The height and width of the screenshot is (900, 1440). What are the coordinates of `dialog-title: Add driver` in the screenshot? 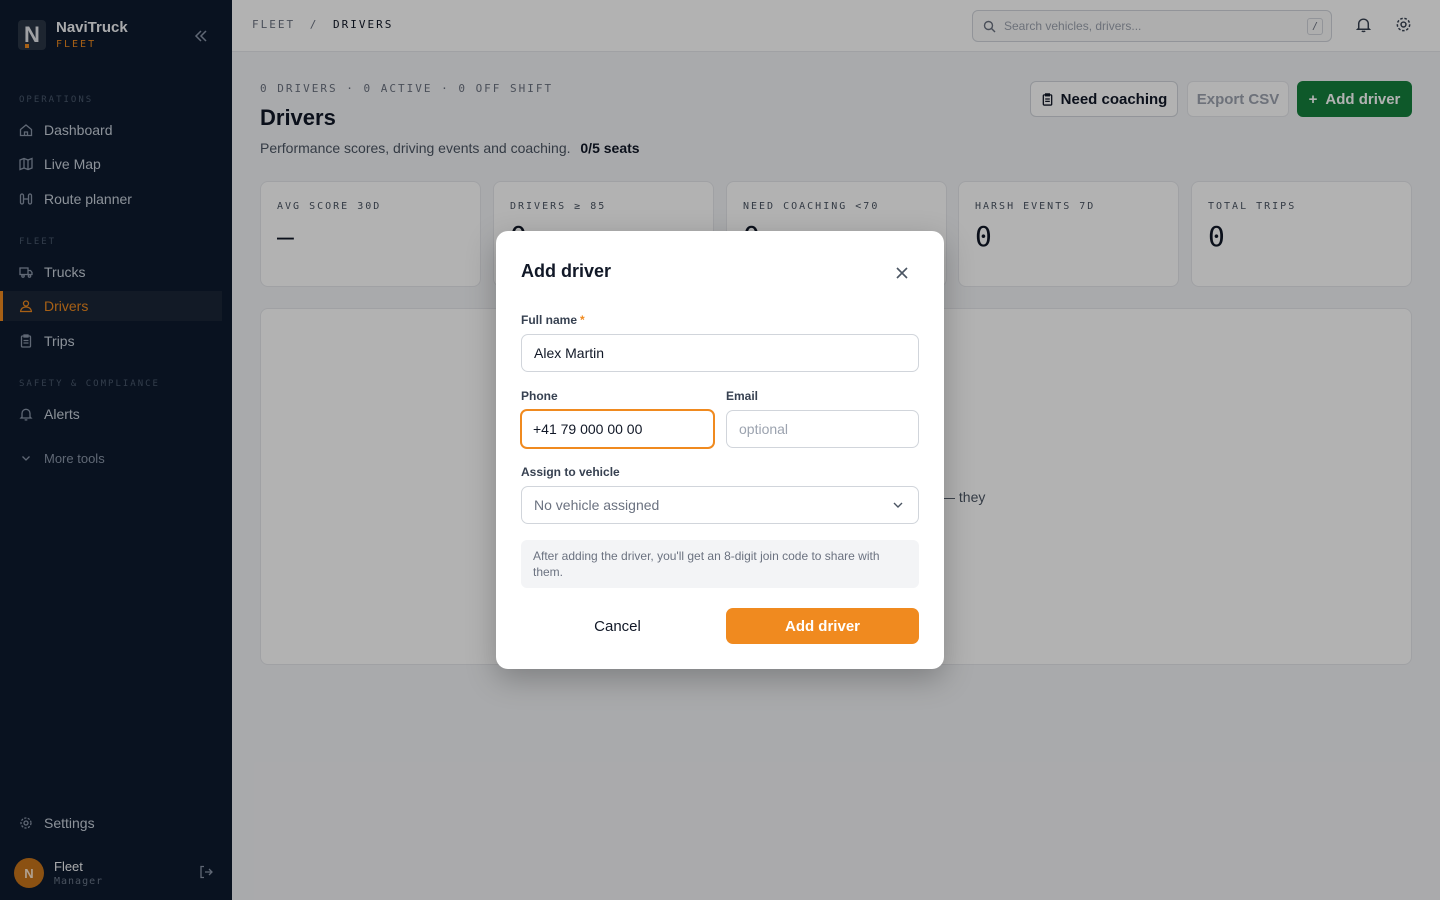 It's located at (566, 271).